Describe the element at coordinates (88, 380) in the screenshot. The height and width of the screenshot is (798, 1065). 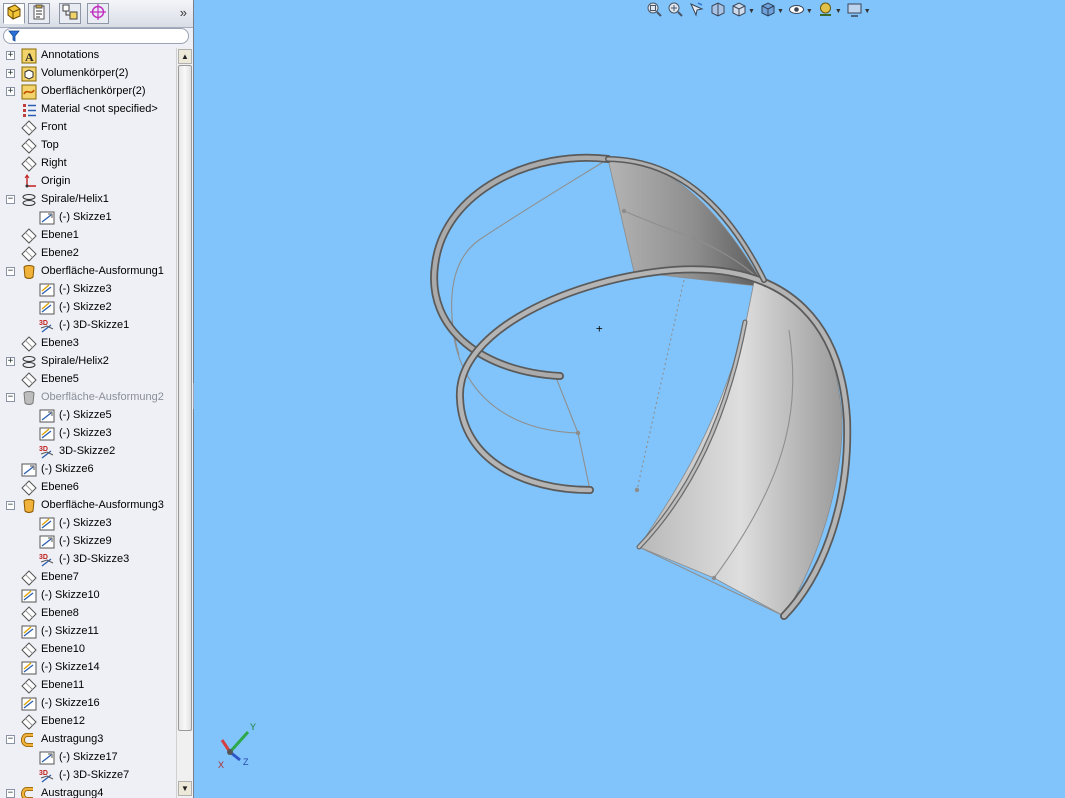
I see `tree-item: Ebene5` at that location.